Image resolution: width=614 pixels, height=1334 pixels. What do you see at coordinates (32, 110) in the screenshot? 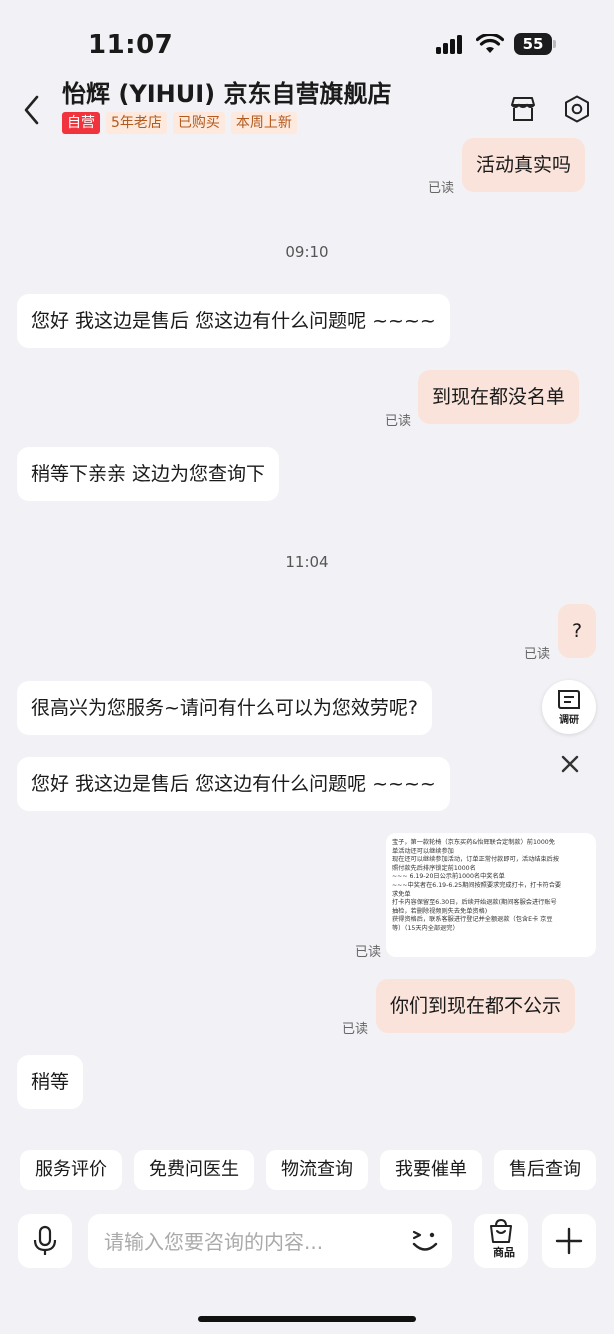
I see `back-arrow-icon` at bounding box center [32, 110].